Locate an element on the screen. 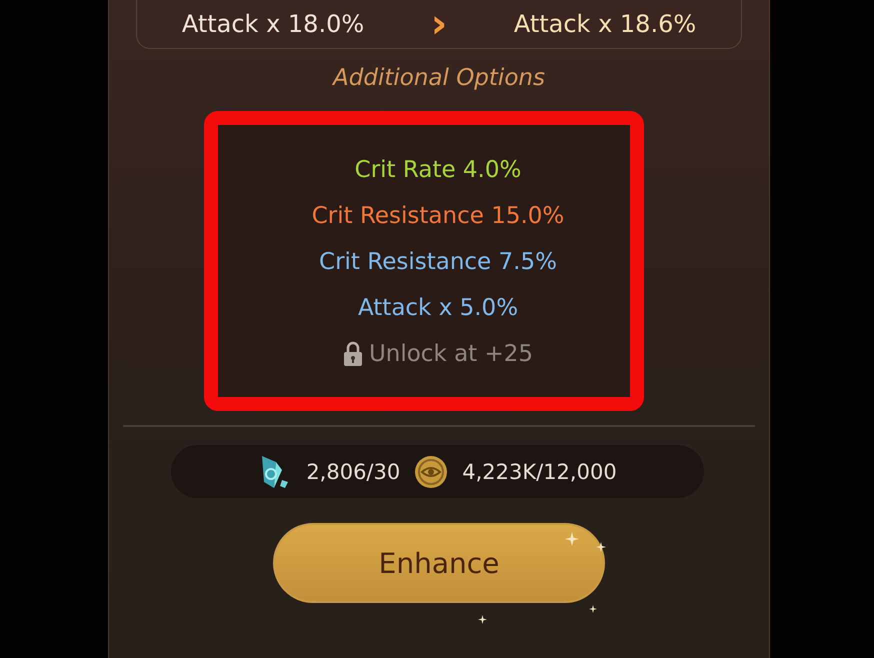  option-stat: Attack x 5.0% is located at coordinates (438, 308).